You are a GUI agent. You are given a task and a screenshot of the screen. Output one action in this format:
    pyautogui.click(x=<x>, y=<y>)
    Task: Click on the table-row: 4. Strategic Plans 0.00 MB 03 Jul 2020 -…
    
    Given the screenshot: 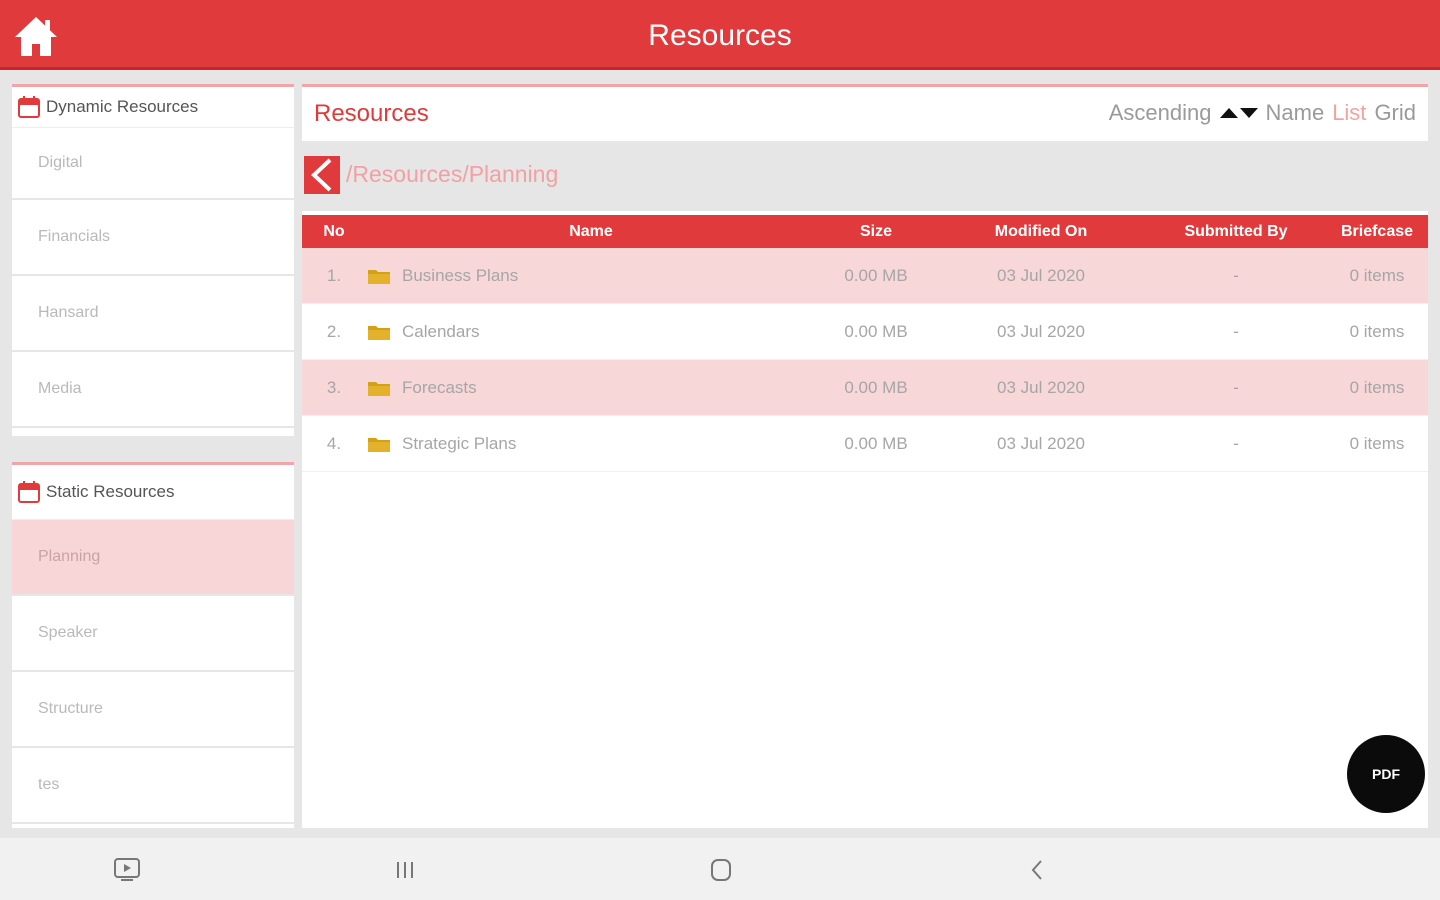 What is the action you would take?
    pyautogui.click(x=865, y=443)
    